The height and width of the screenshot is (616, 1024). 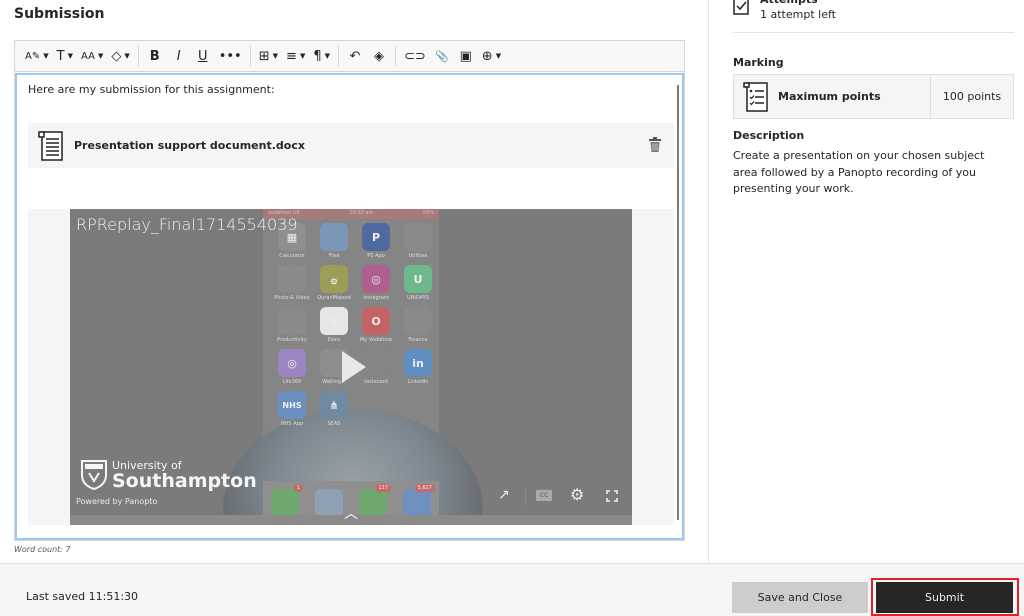 I want to click on messages-app-icon: 117, so click(x=375, y=500).